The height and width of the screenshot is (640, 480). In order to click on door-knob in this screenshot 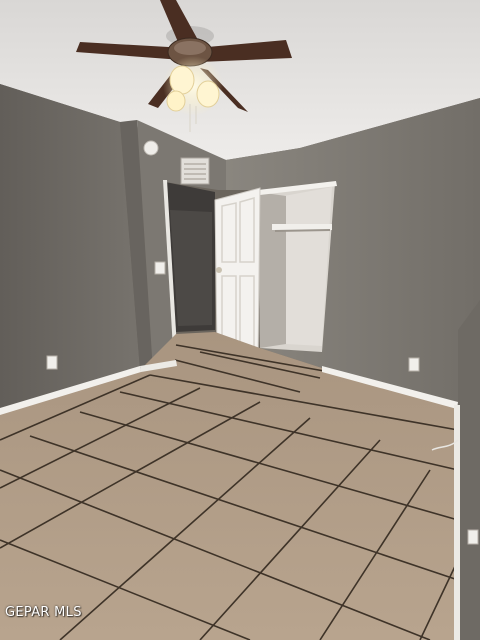, I will do `click(219, 270)`.